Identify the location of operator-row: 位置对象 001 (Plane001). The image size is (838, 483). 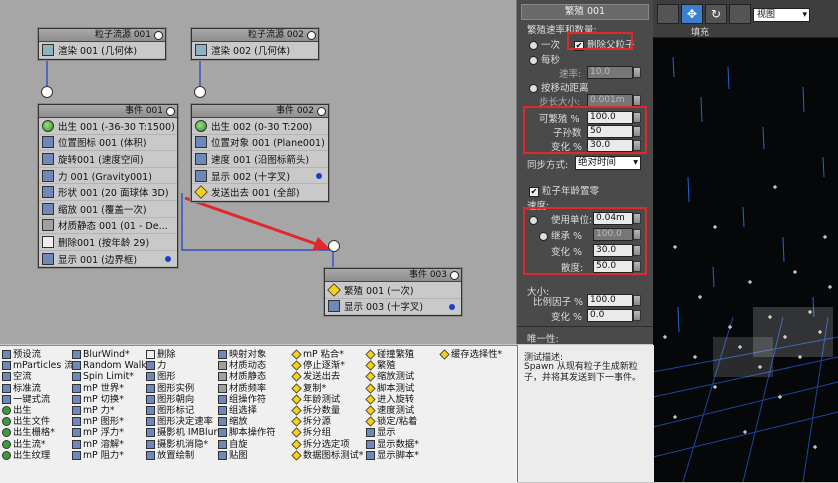
(260, 143).